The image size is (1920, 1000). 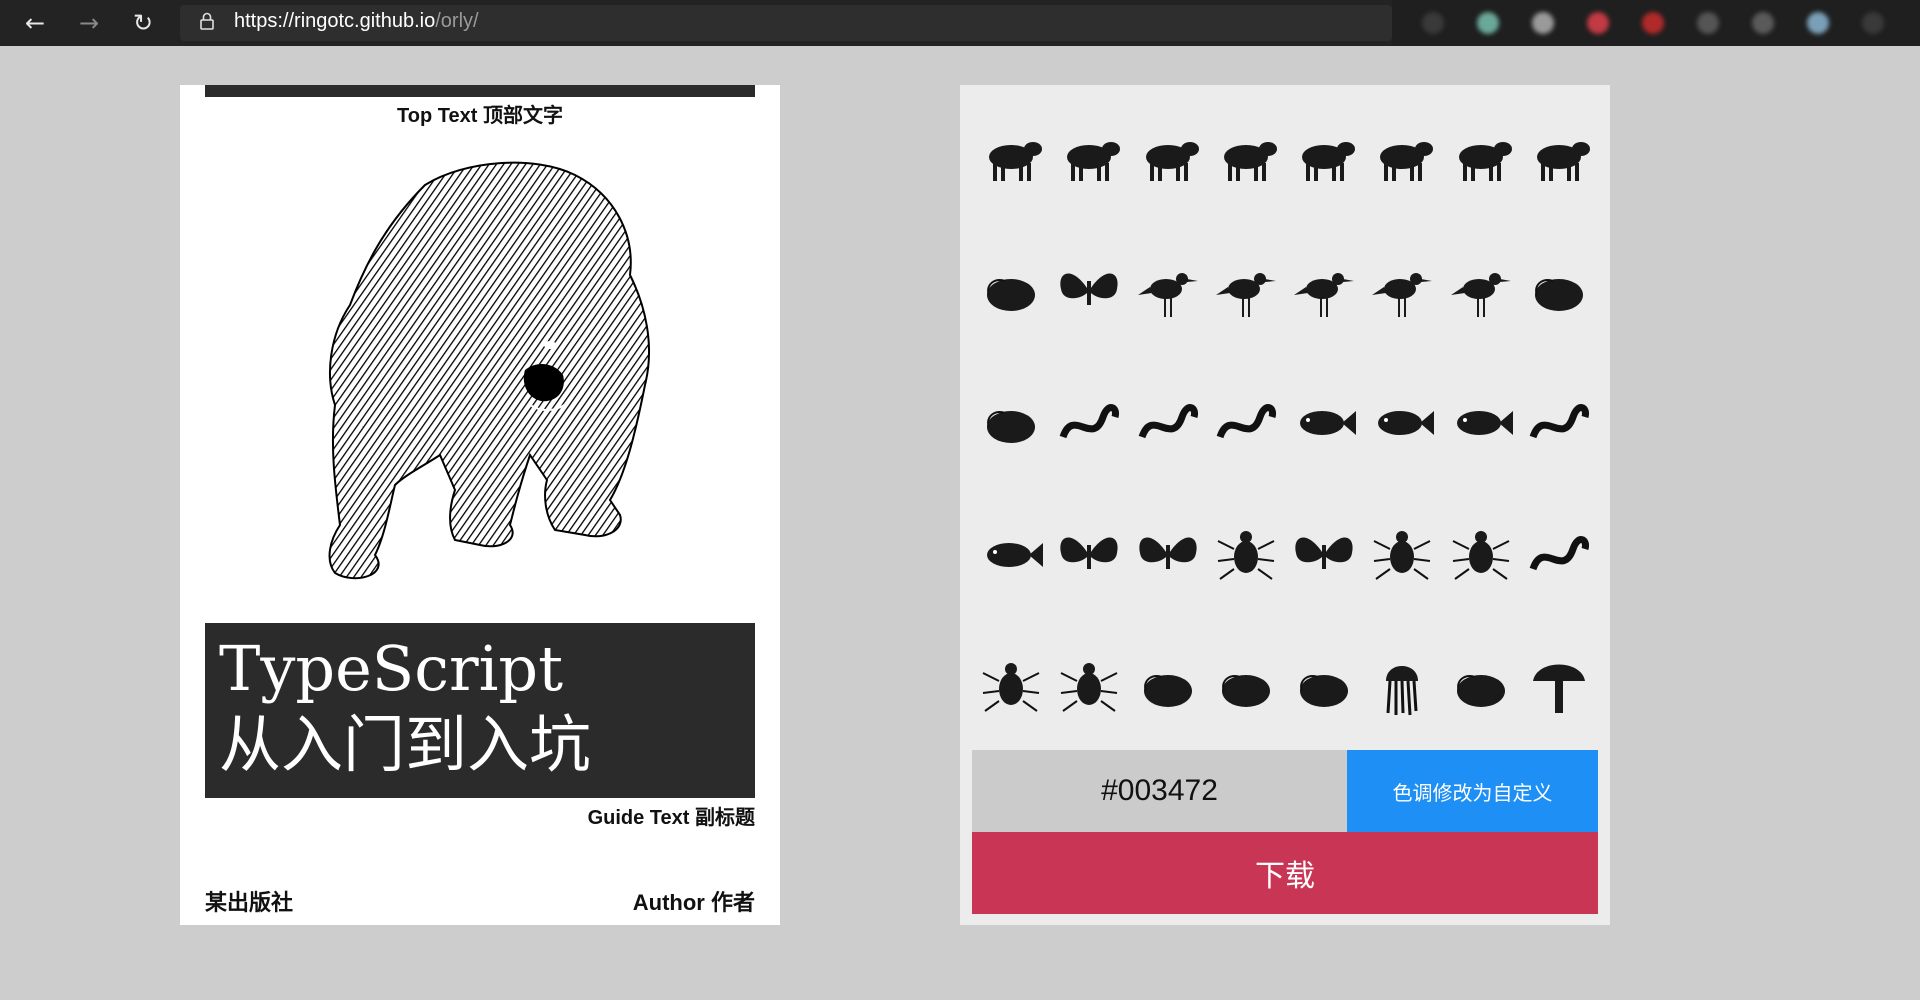 I want to click on animal-option-platypus, so click(x=1011, y=291).